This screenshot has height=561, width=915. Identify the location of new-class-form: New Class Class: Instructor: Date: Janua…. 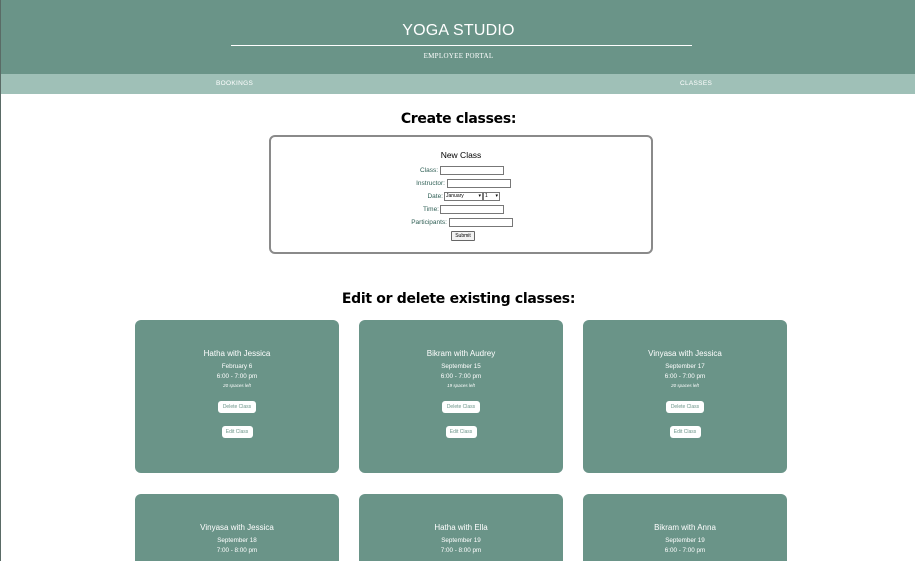
(461, 194).